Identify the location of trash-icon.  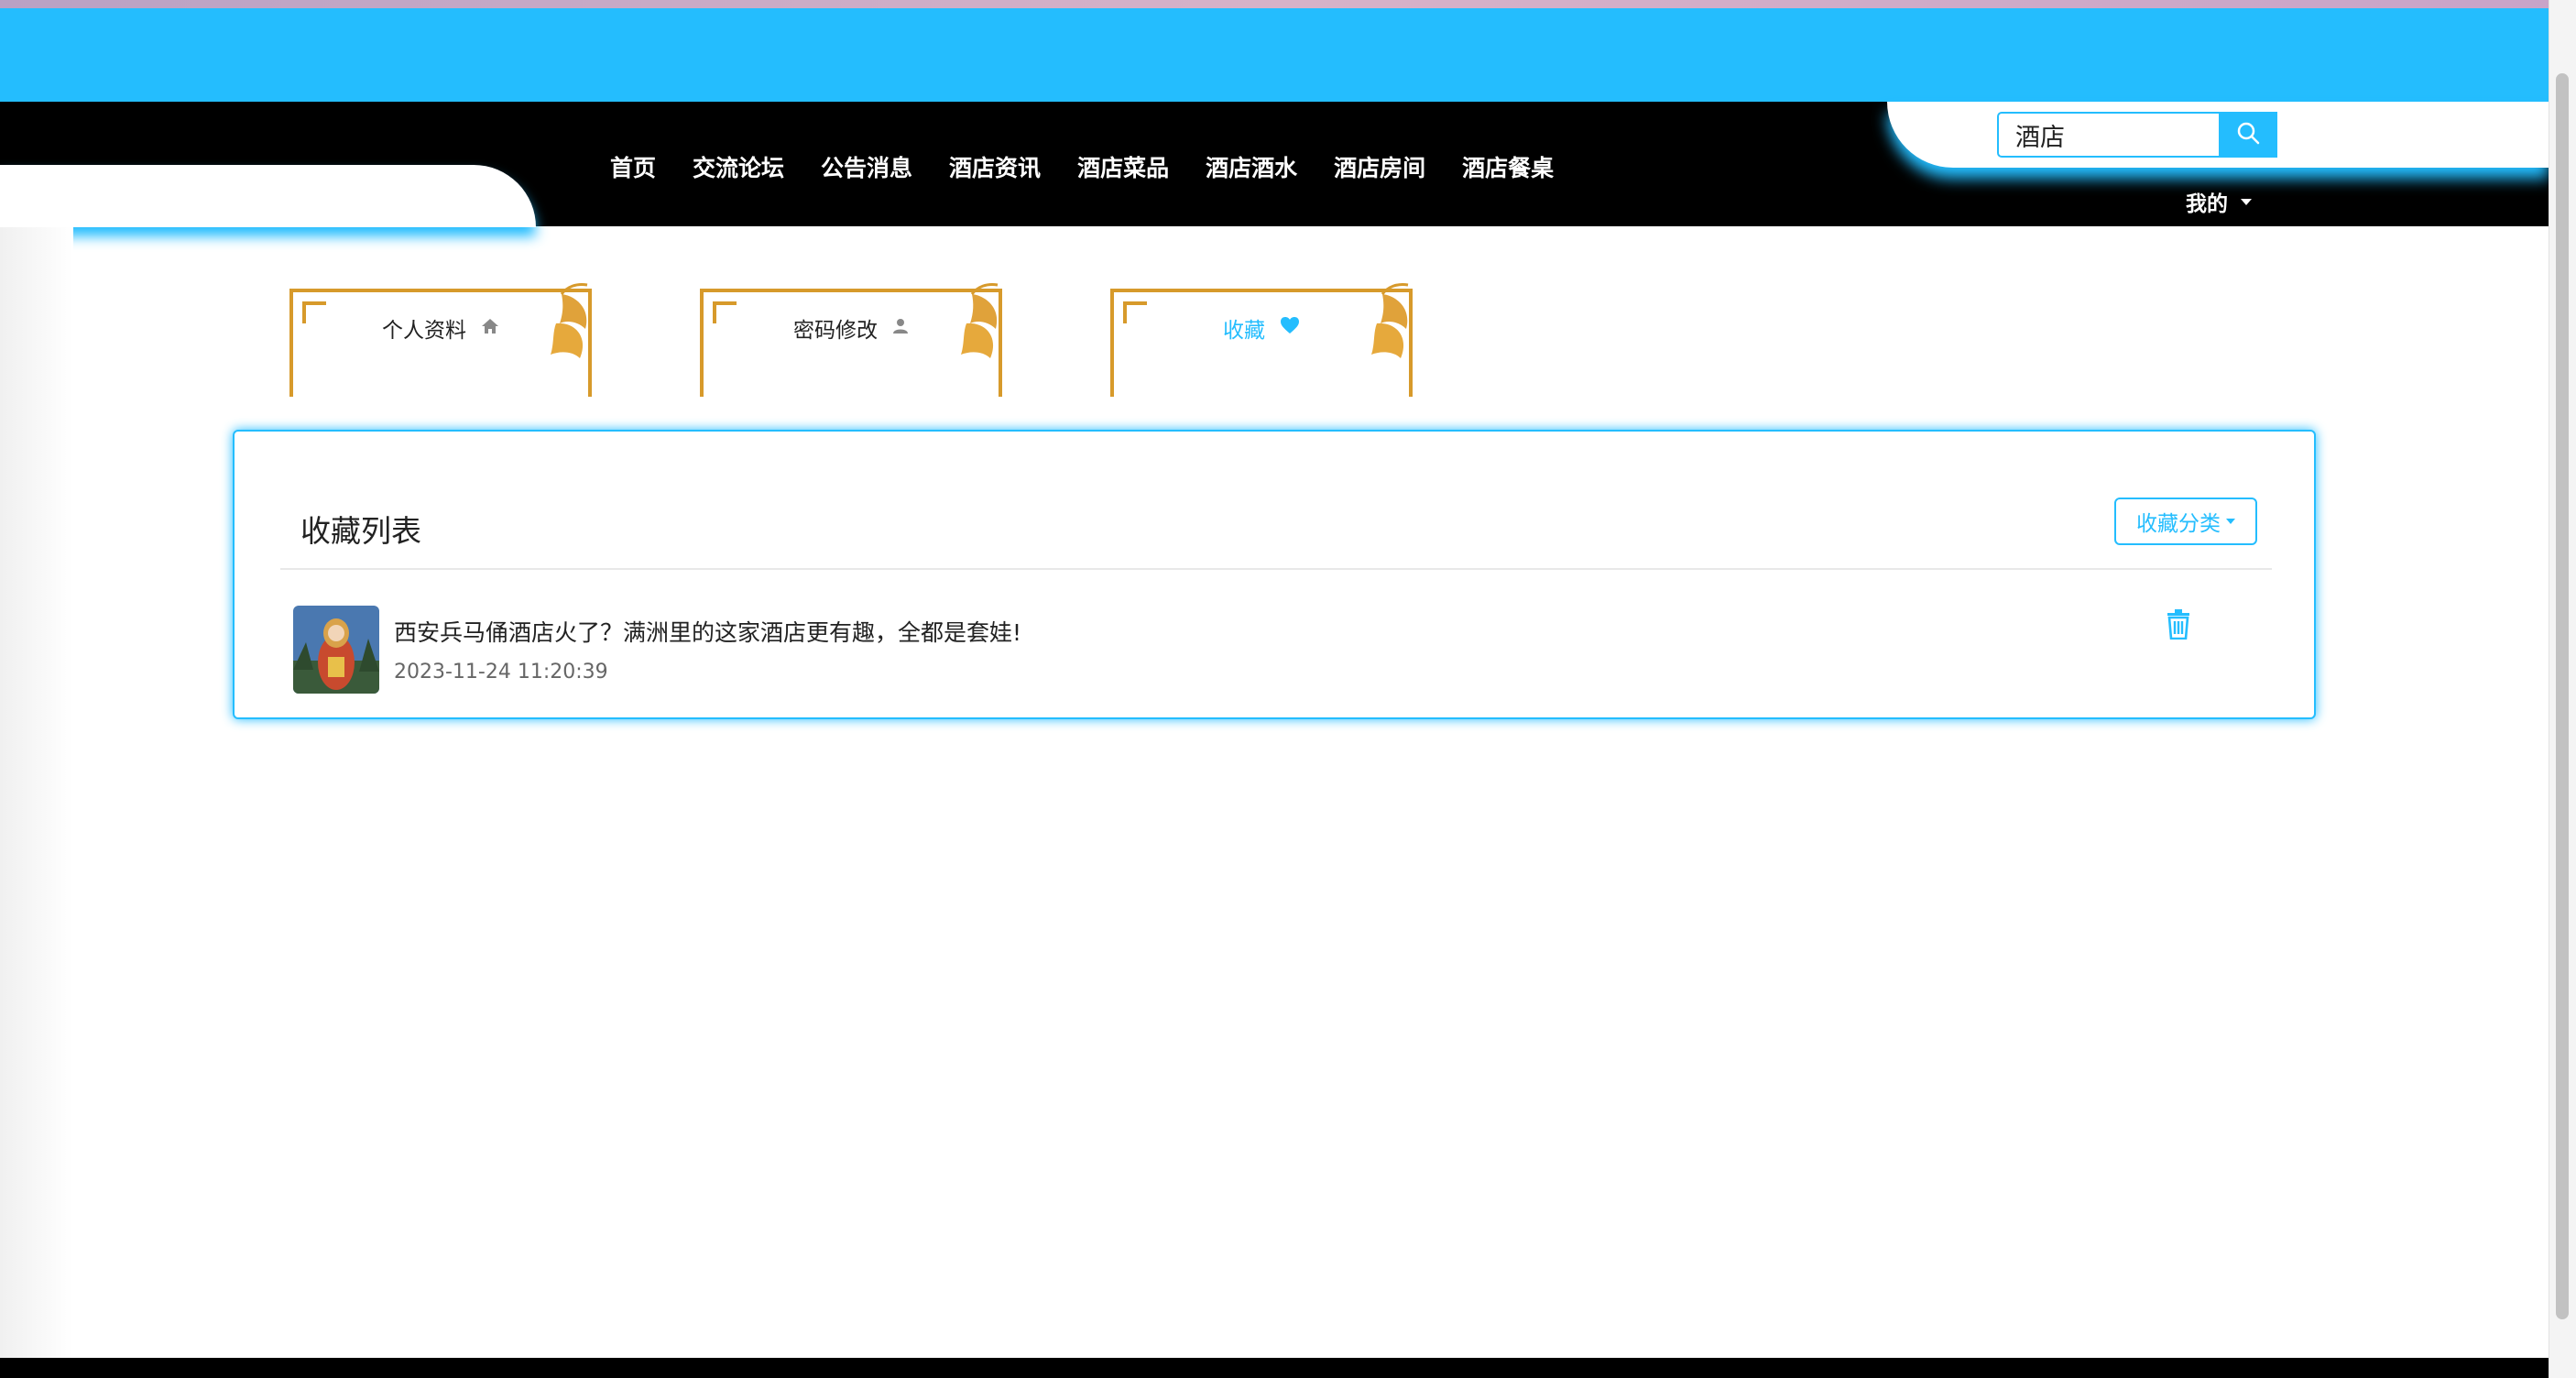
(2179, 626).